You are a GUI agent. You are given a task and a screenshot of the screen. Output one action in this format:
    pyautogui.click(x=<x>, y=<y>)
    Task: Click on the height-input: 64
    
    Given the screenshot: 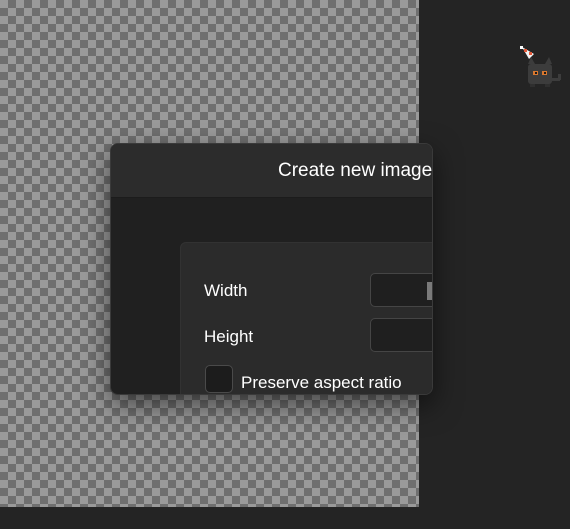 What is the action you would take?
    pyautogui.click(x=401, y=335)
    